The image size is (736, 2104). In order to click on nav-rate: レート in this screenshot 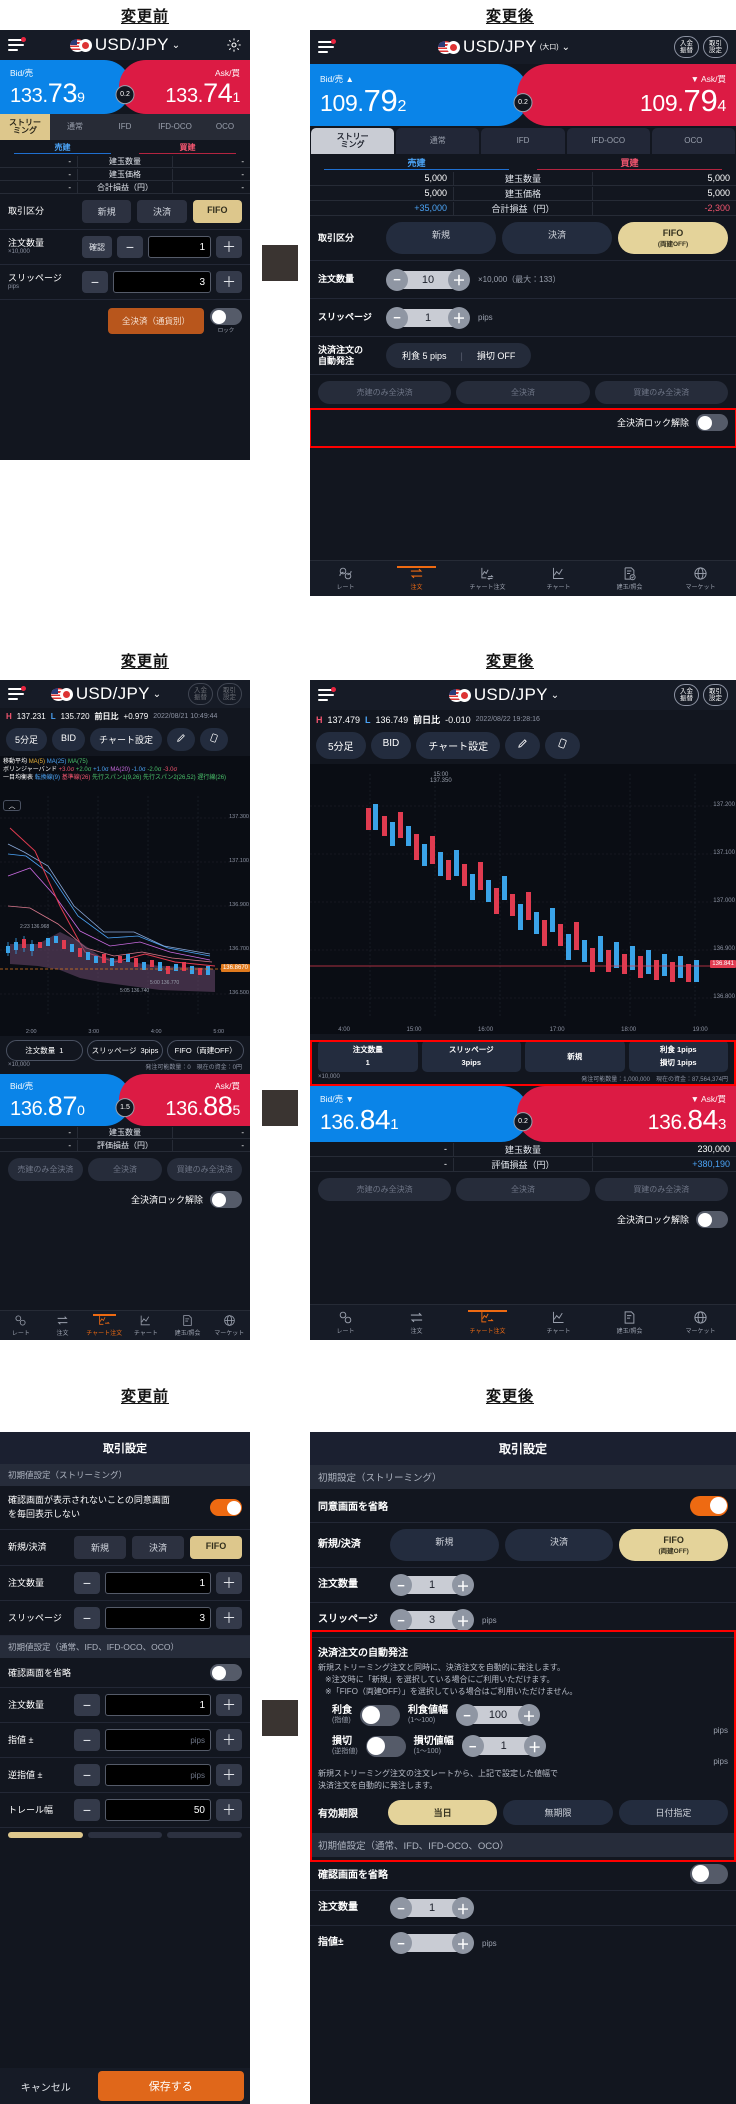, I will do `click(345, 1322)`.